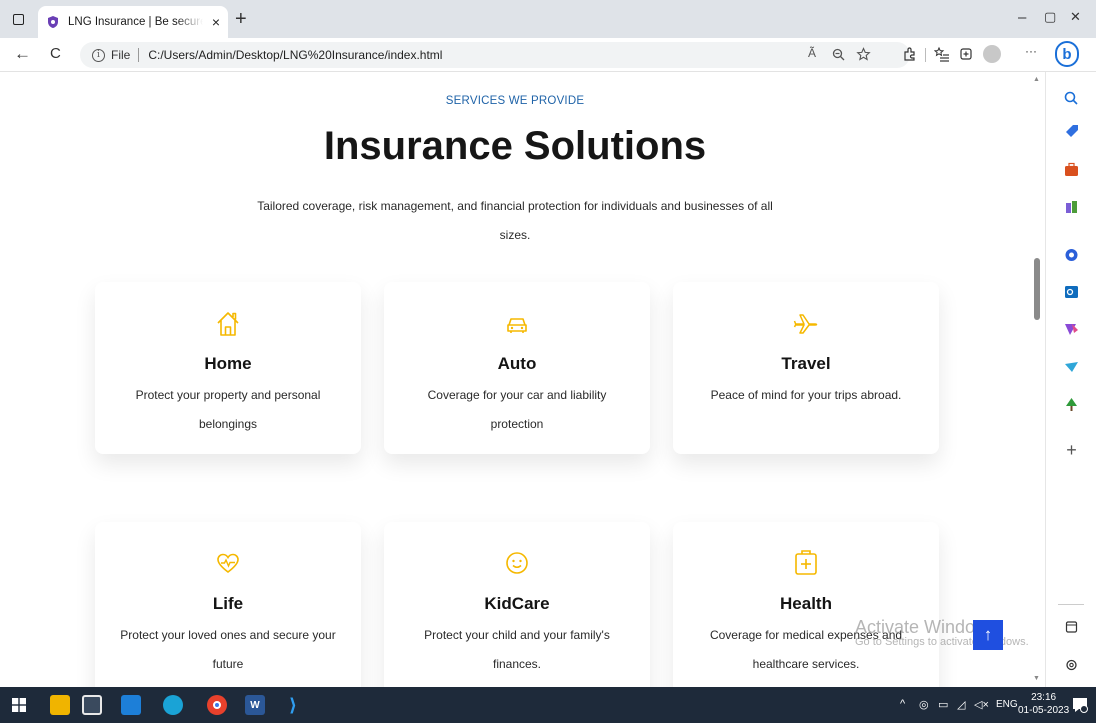 The image size is (1096, 723). I want to click on clock-time: 23:16, so click(1044, 697).